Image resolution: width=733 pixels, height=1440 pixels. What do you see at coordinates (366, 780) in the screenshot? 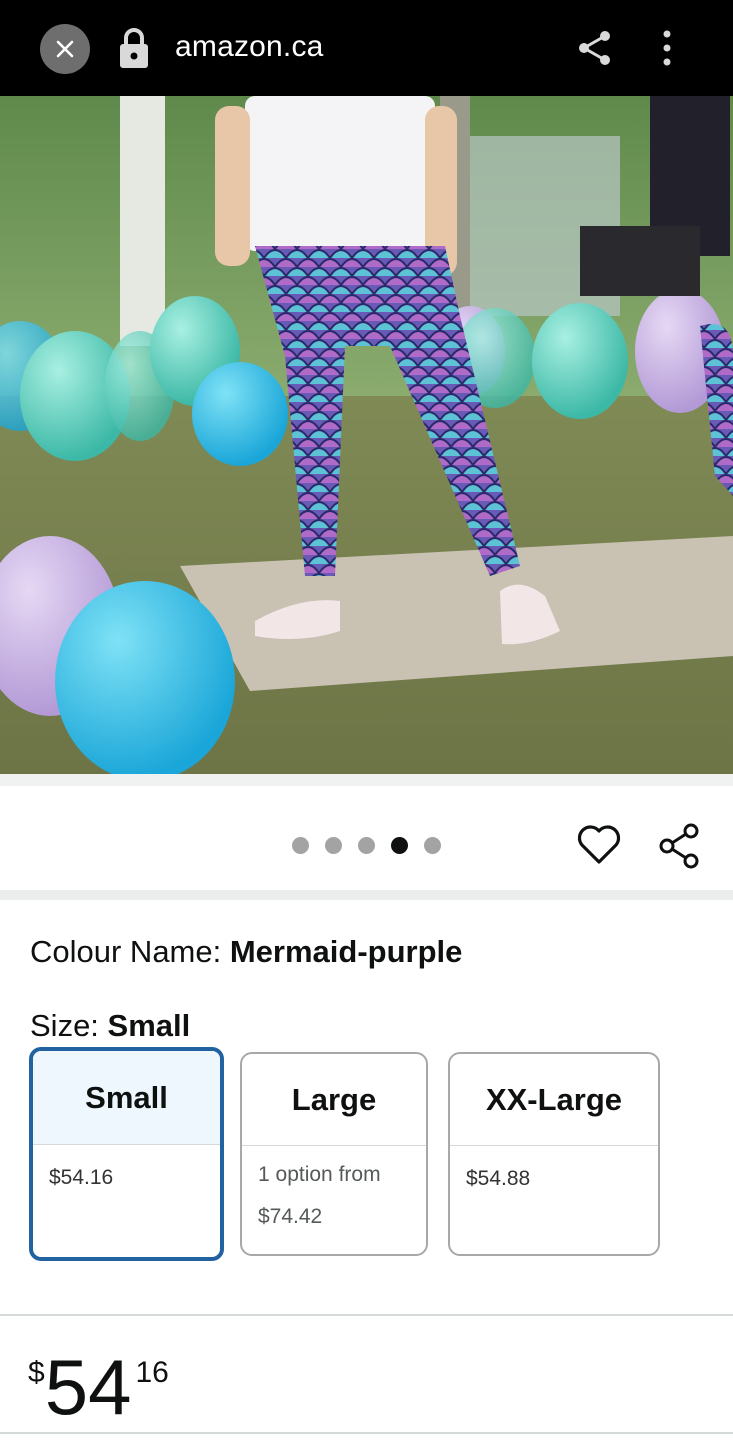
I see `photo-divider` at bounding box center [366, 780].